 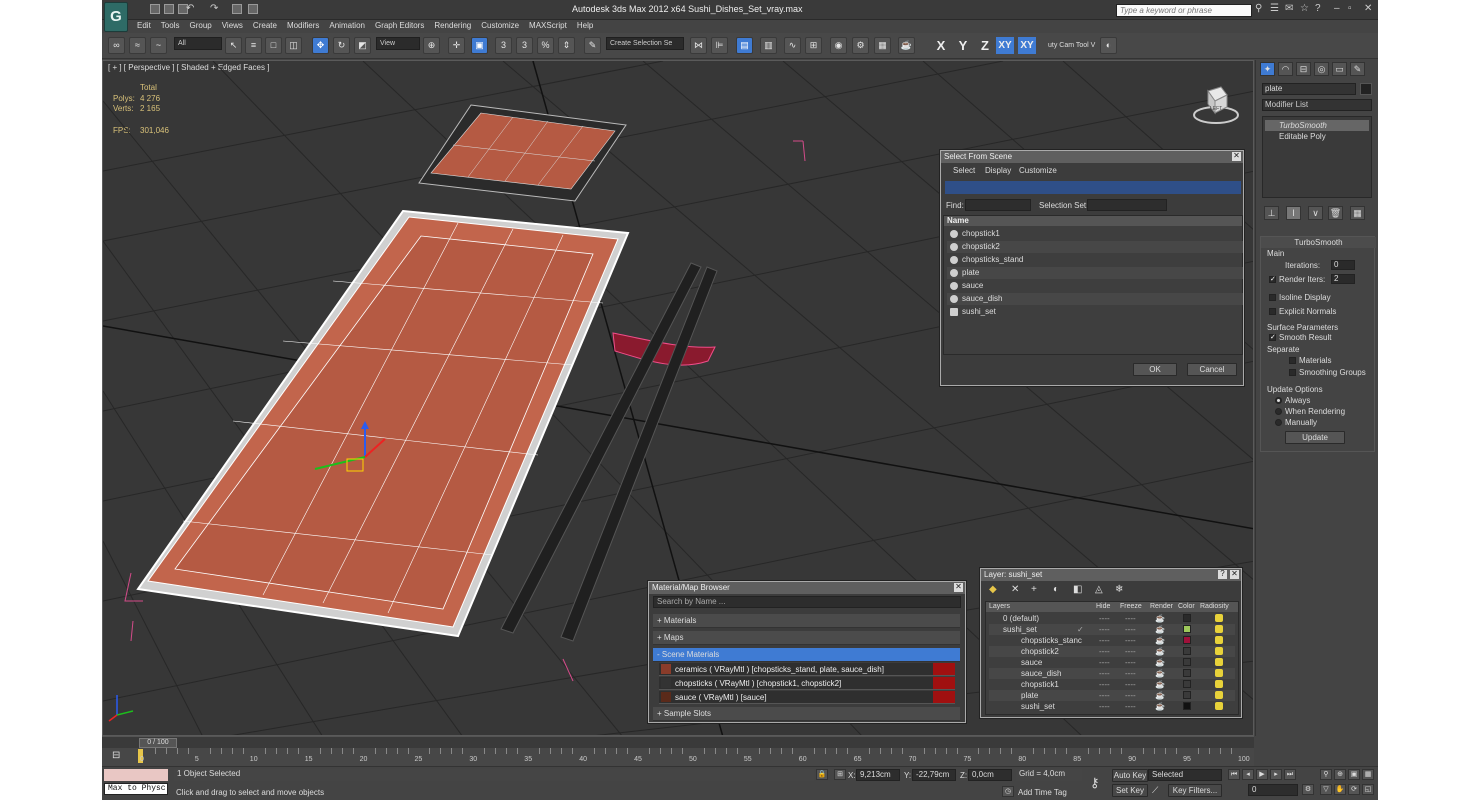 I want to click on layer-dialog-title: Layer: sushi_set, so click(x=1111, y=575).